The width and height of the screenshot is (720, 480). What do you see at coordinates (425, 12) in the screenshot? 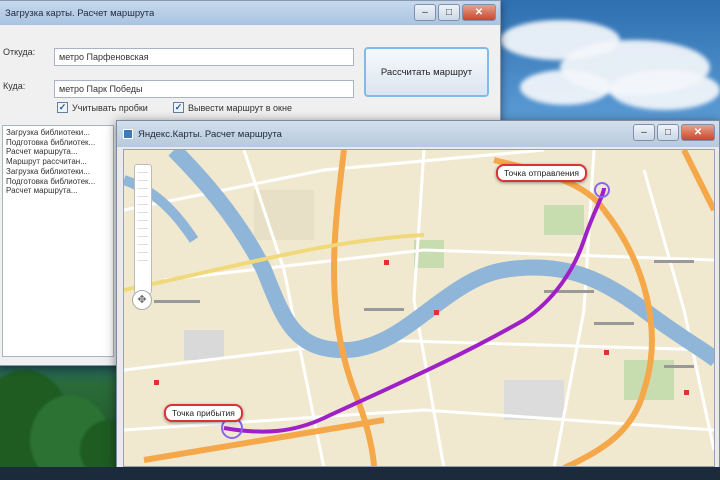
I see `minimize-button: –` at bounding box center [425, 12].